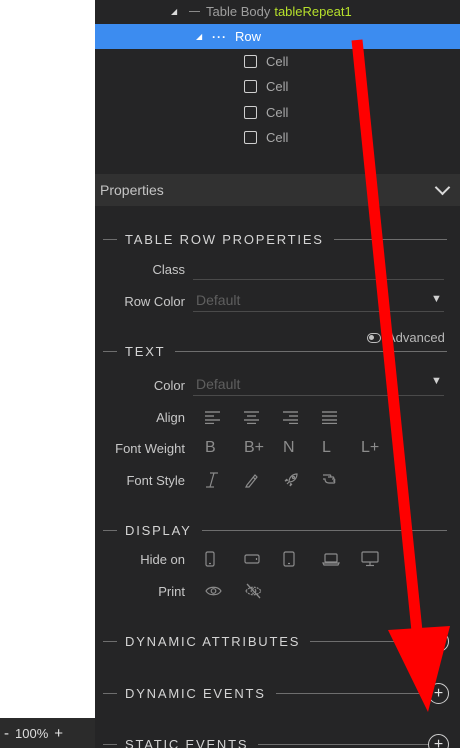  What do you see at coordinates (132, 190) in the screenshot?
I see `properties-title: Properties` at bounding box center [132, 190].